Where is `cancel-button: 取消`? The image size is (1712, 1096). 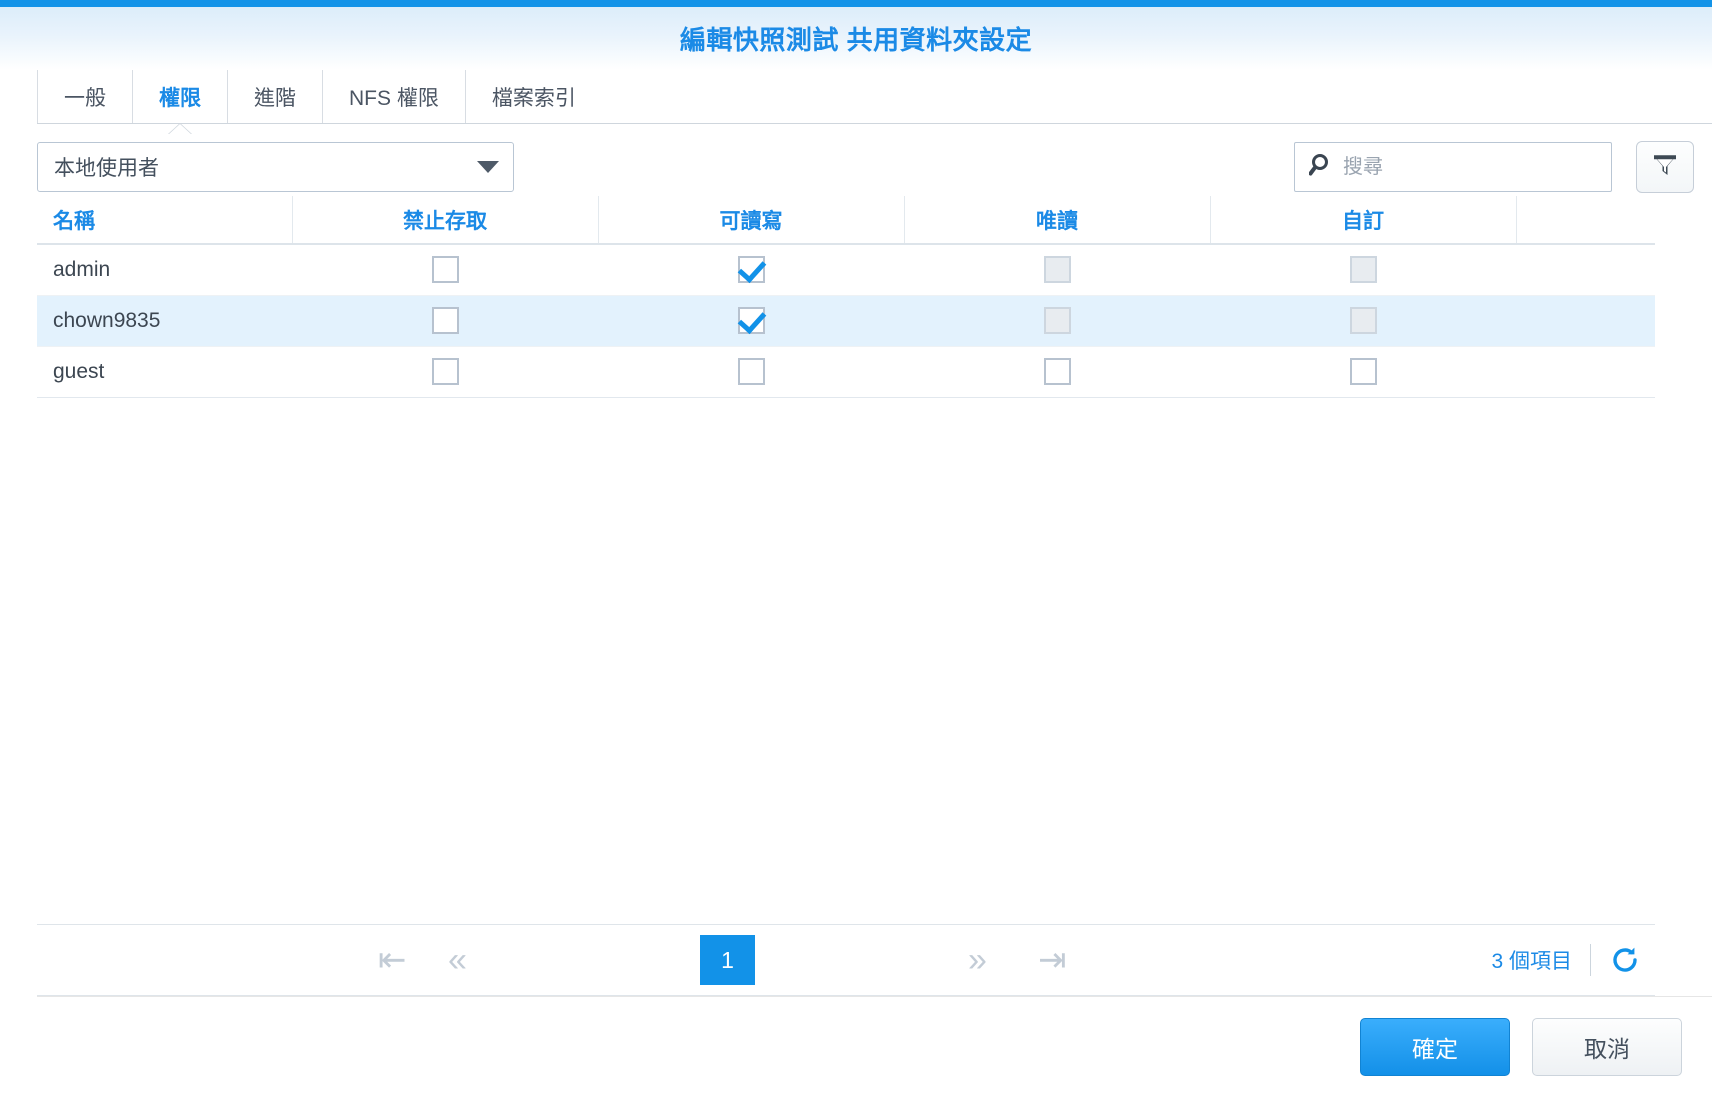 cancel-button: 取消 is located at coordinates (1607, 1046).